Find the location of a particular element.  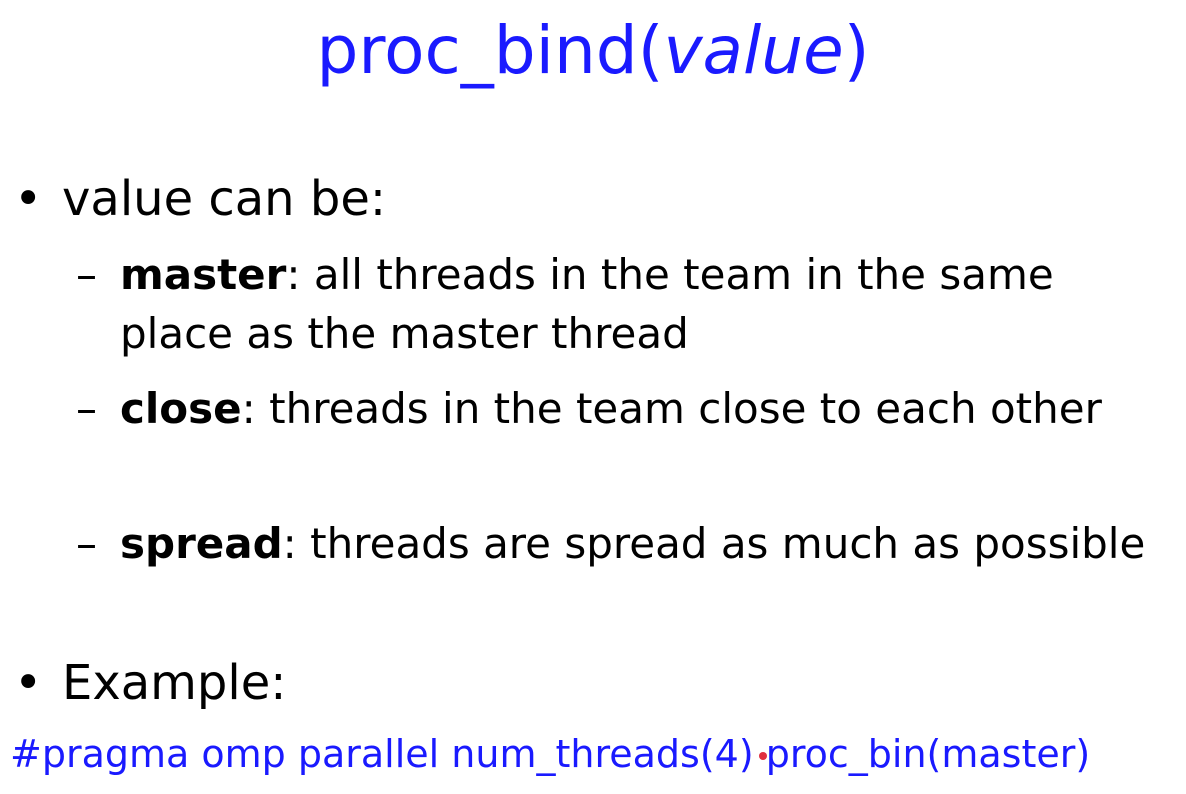

option-keyword: close is located at coordinates (181, 408).